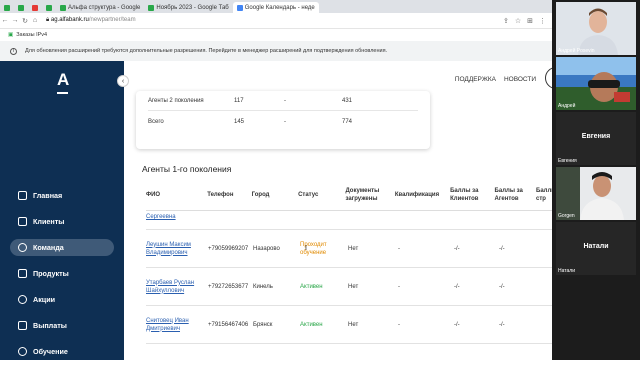 Image resolution: width=640 pixels, height=369 pixels. I want to click on top-nav: ПОДДЕРЖКА НОВОСТИ, so click(495, 79).